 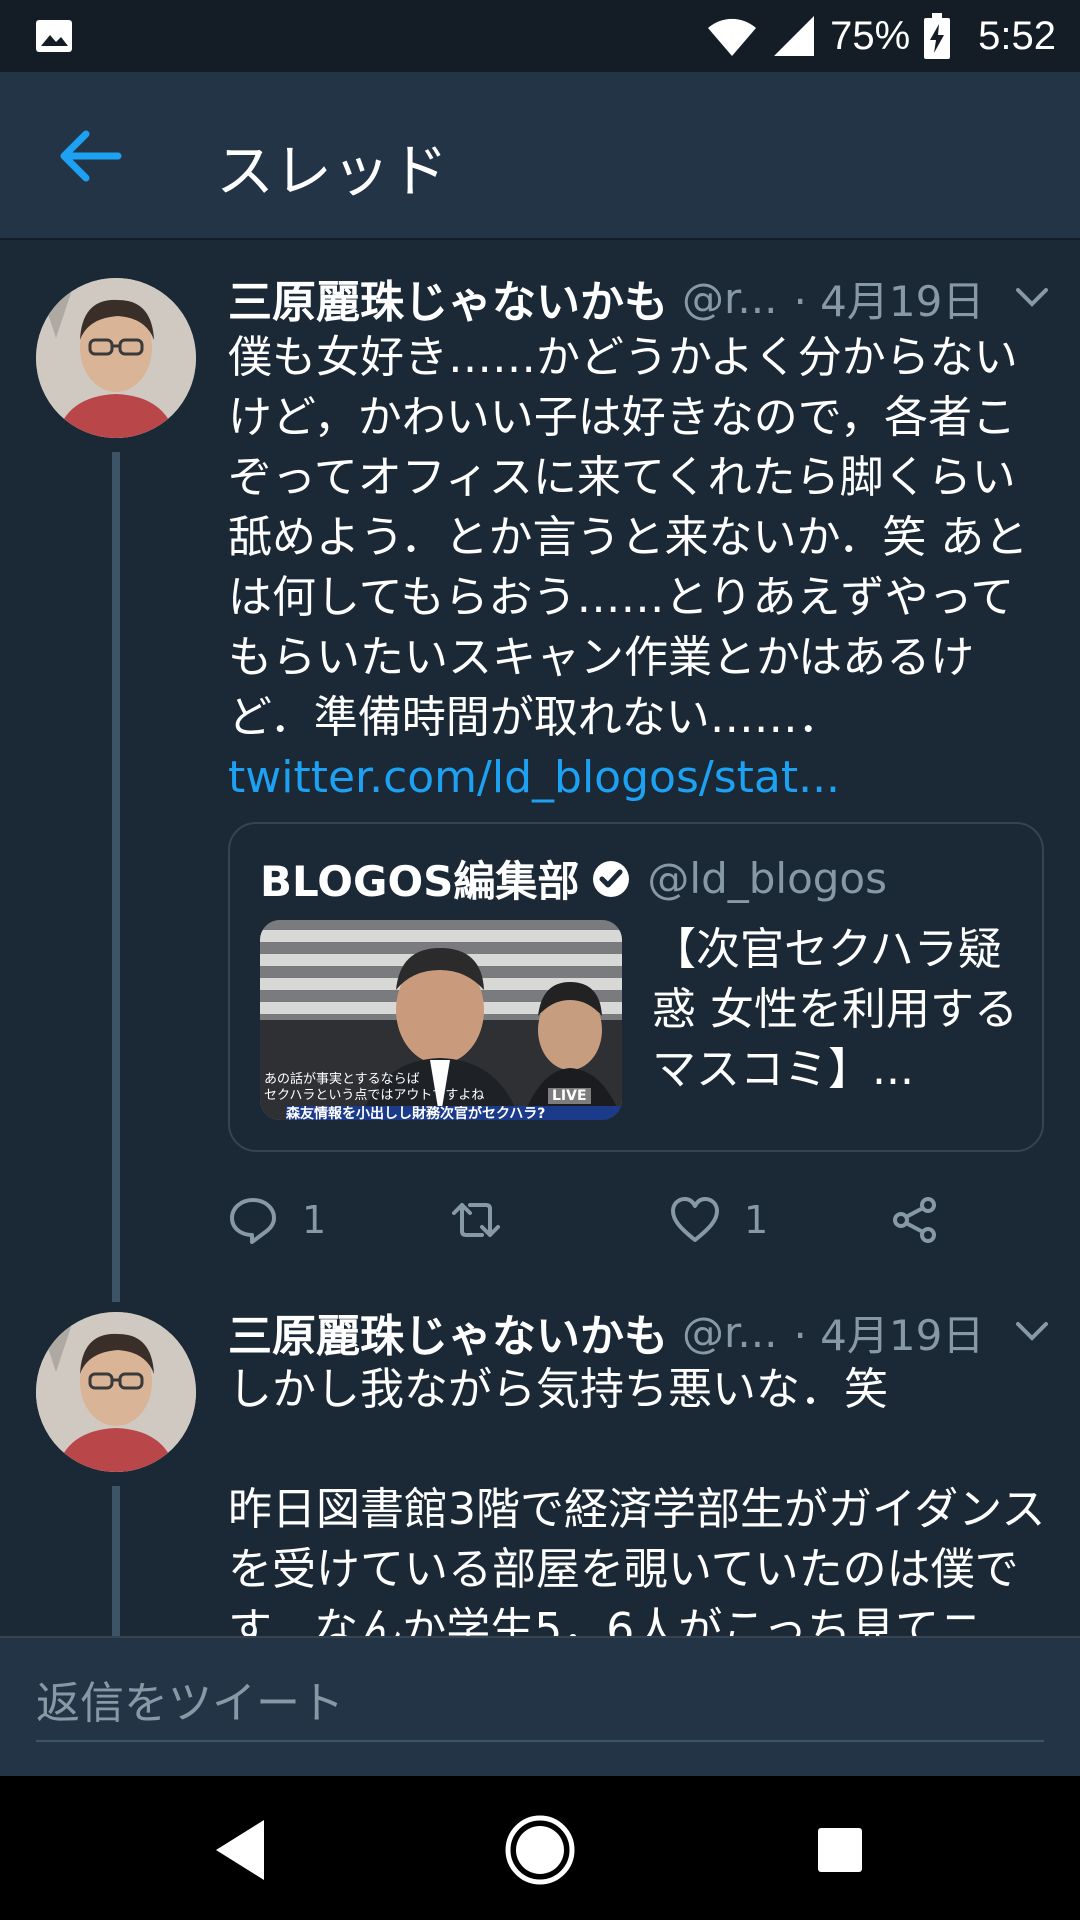 What do you see at coordinates (611, 878) in the screenshot?
I see `verified-badge-icon` at bounding box center [611, 878].